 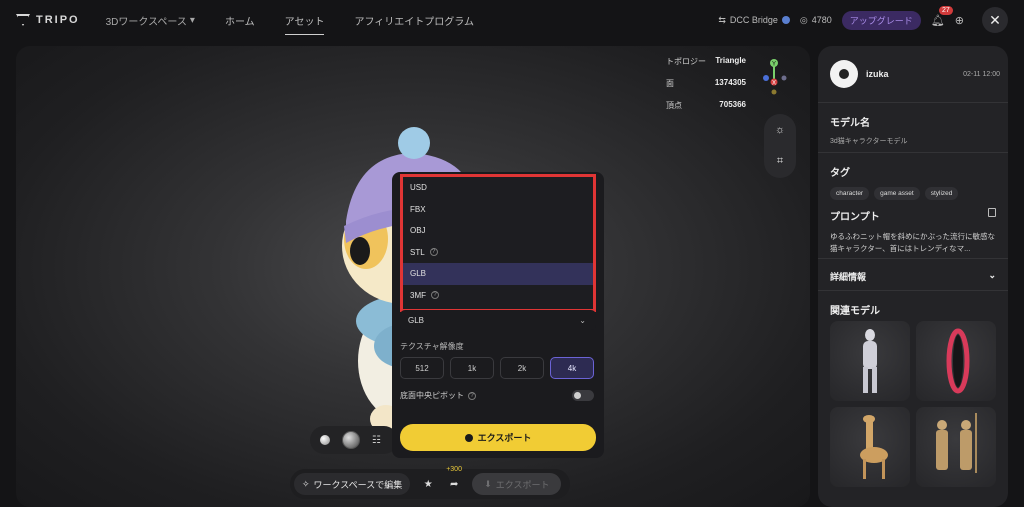 I want to click on export-icon, so click(x=468, y=437).